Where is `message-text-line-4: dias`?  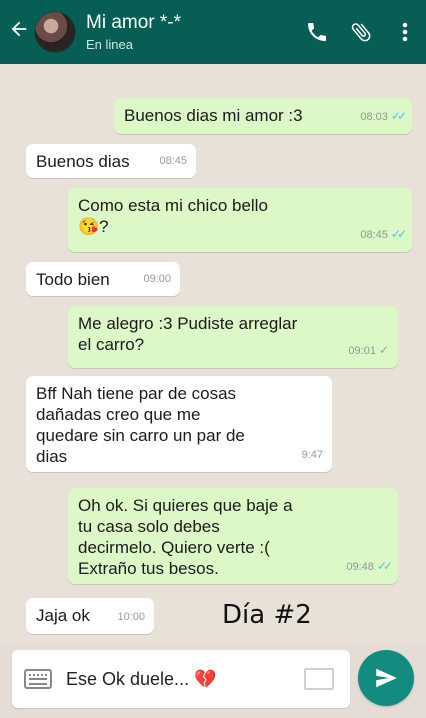
message-text-line-4: dias is located at coordinates (52, 456).